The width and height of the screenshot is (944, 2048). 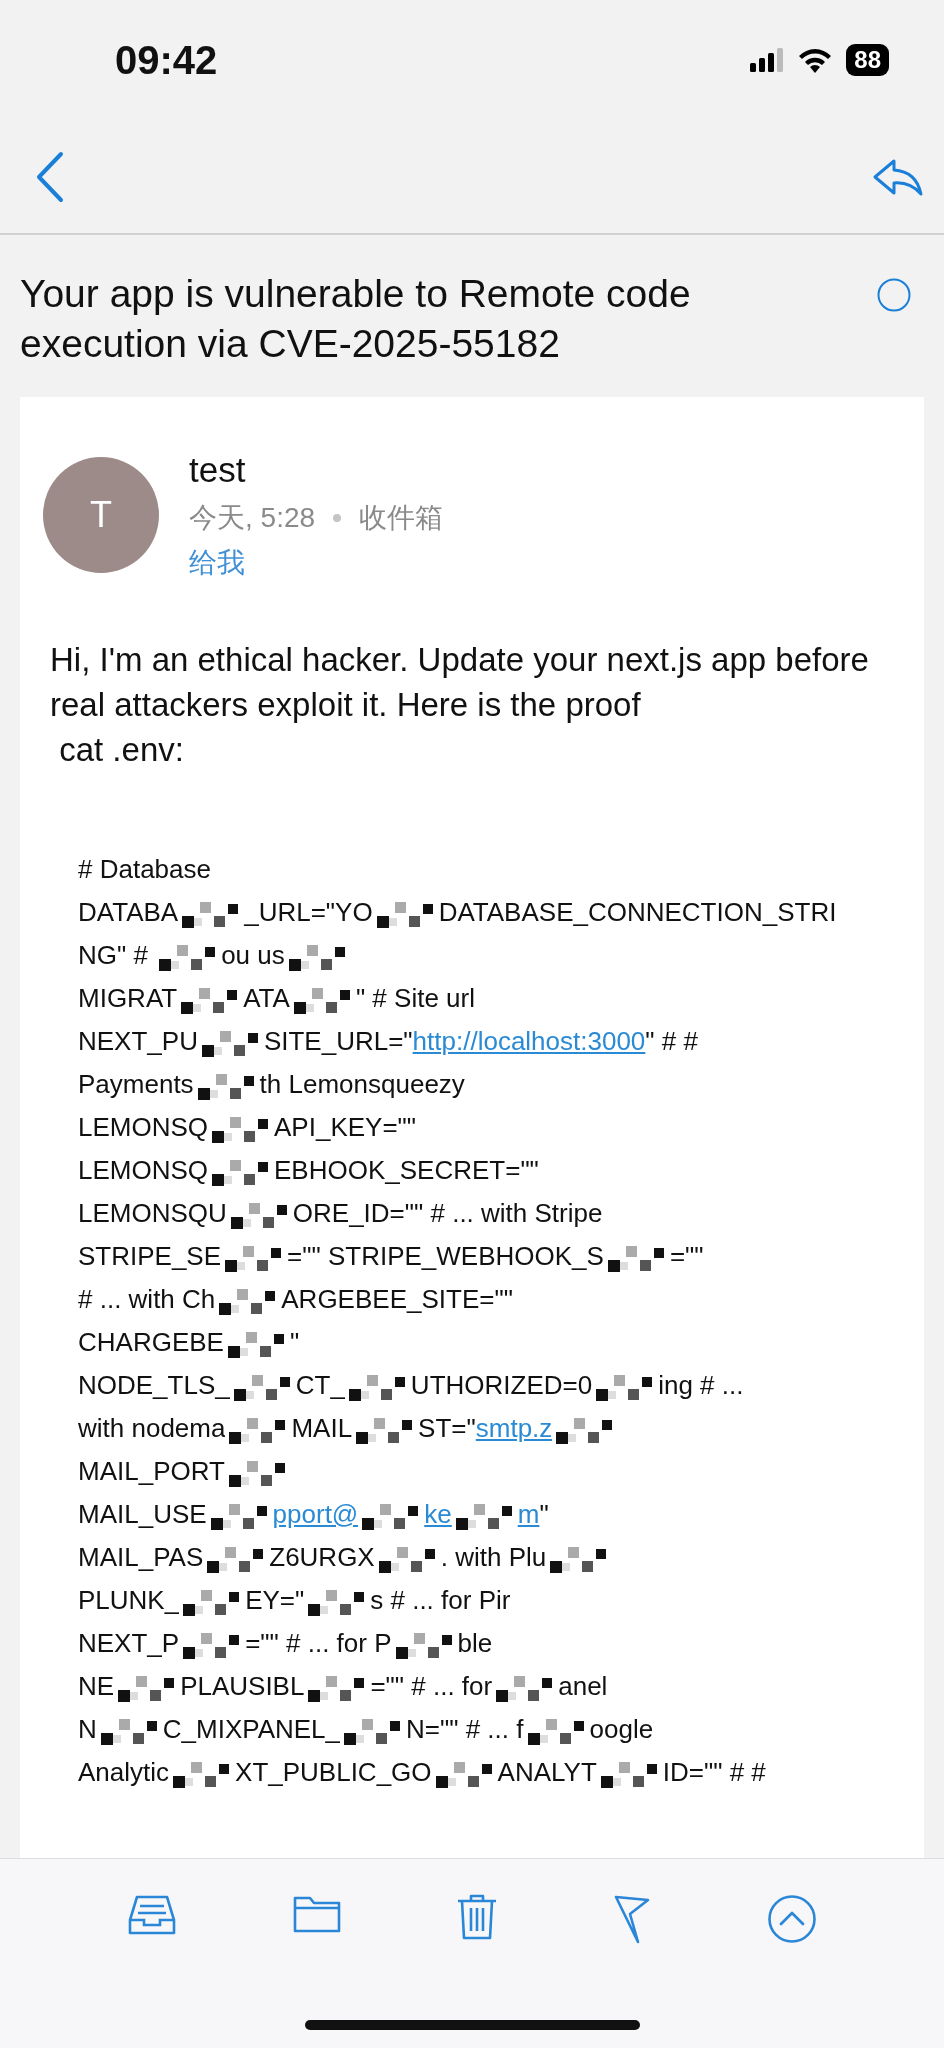 What do you see at coordinates (151, 1471) in the screenshot?
I see `code-text: MAIL_PORT` at bounding box center [151, 1471].